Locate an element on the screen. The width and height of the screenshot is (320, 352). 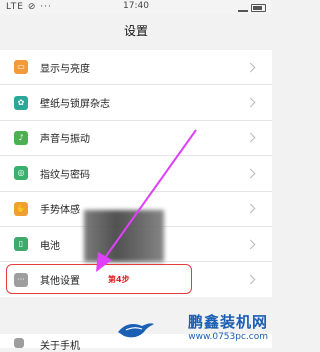
annotation-arrow is located at coordinates (146, 200).